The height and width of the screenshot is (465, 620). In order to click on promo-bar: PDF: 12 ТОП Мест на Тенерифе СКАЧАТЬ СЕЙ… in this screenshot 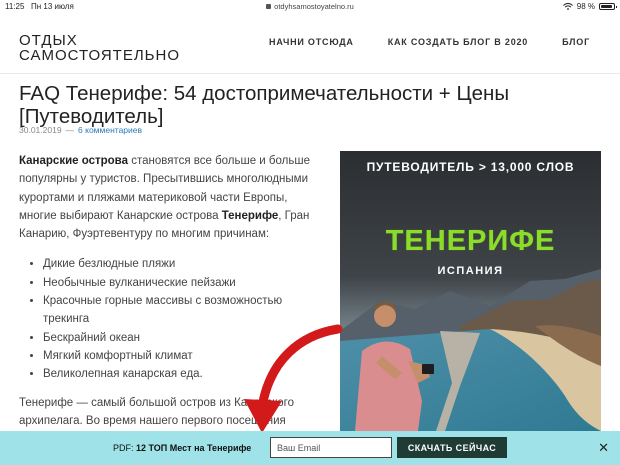, I will do `click(310, 448)`.